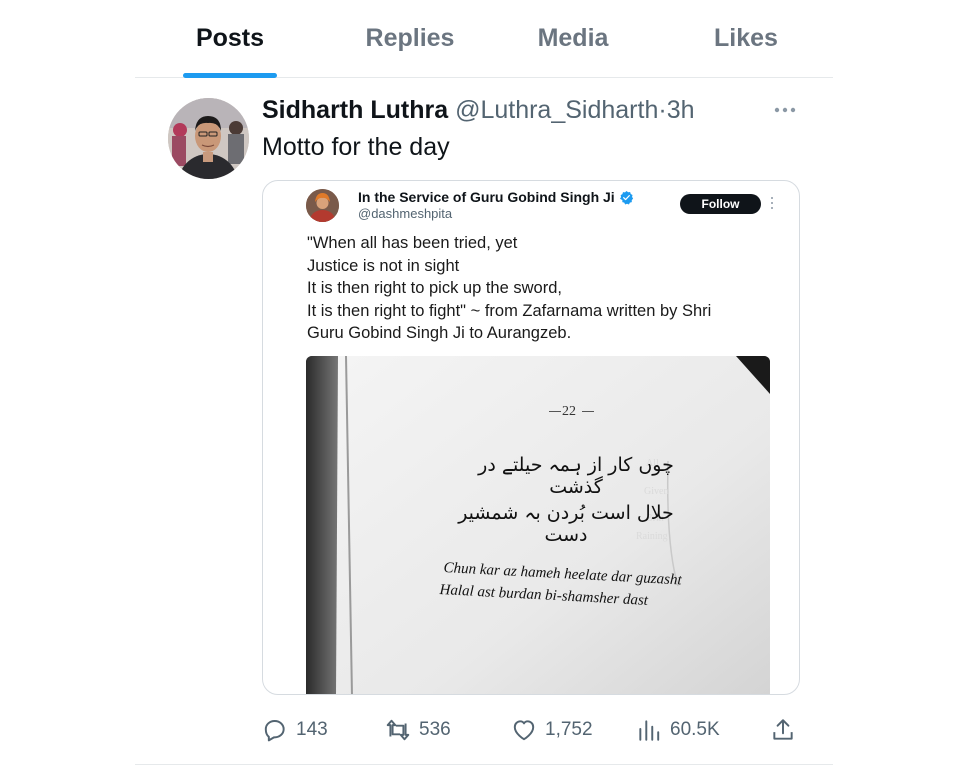 This screenshot has width=972, height=772. Describe the element at coordinates (418, 730) in the screenshot. I see `repost-button: 536` at that location.